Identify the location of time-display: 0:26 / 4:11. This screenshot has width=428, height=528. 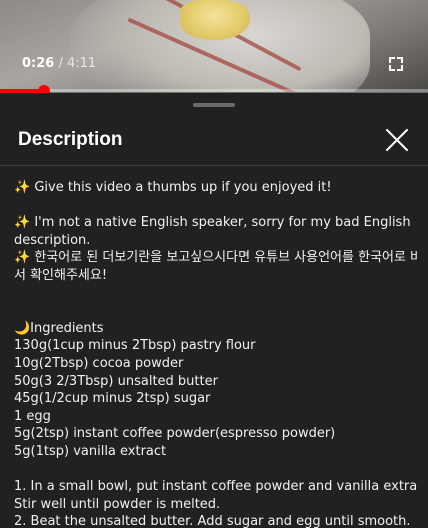
(59, 63).